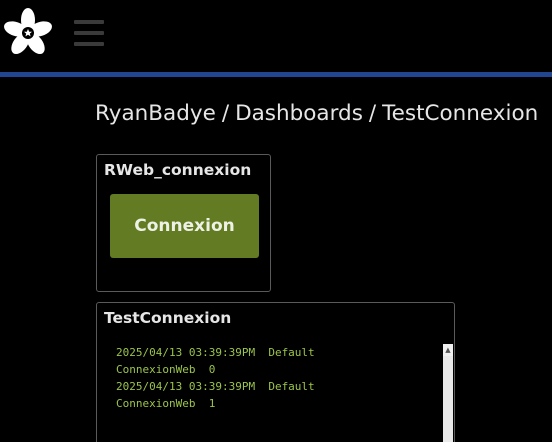 This screenshot has width=552, height=442. I want to click on breadcrumb-user-link: RyanBadye, so click(155, 113).